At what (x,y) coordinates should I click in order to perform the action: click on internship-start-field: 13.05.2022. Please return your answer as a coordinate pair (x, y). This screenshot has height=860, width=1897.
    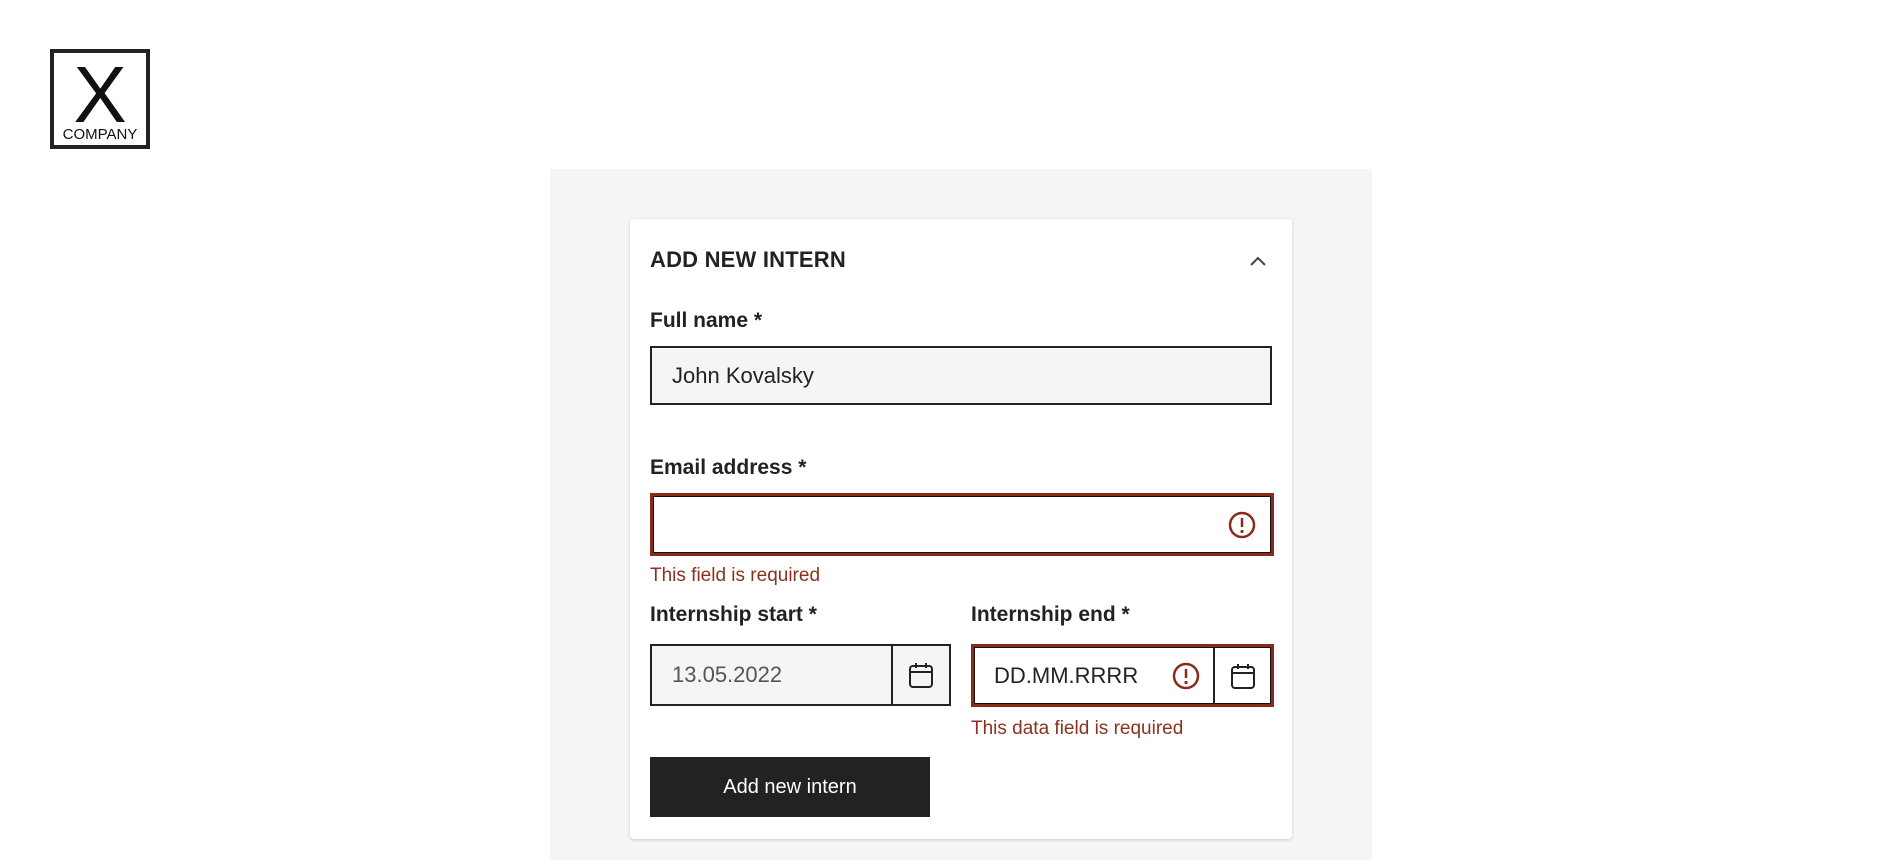
    Looking at the image, I should click on (800, 675).